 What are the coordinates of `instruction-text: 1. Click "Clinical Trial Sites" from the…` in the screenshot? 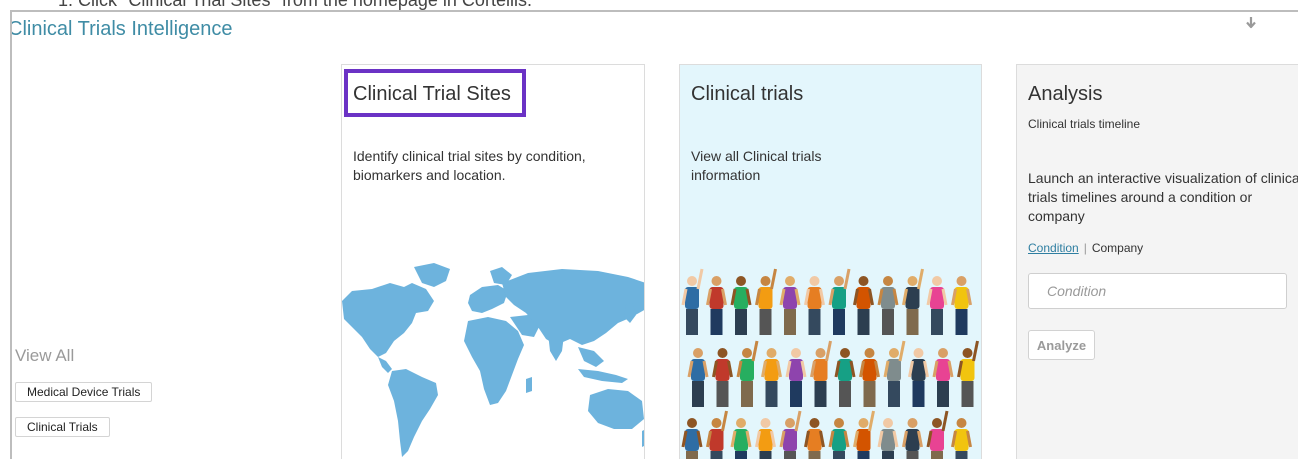 It's located at (295, 5).